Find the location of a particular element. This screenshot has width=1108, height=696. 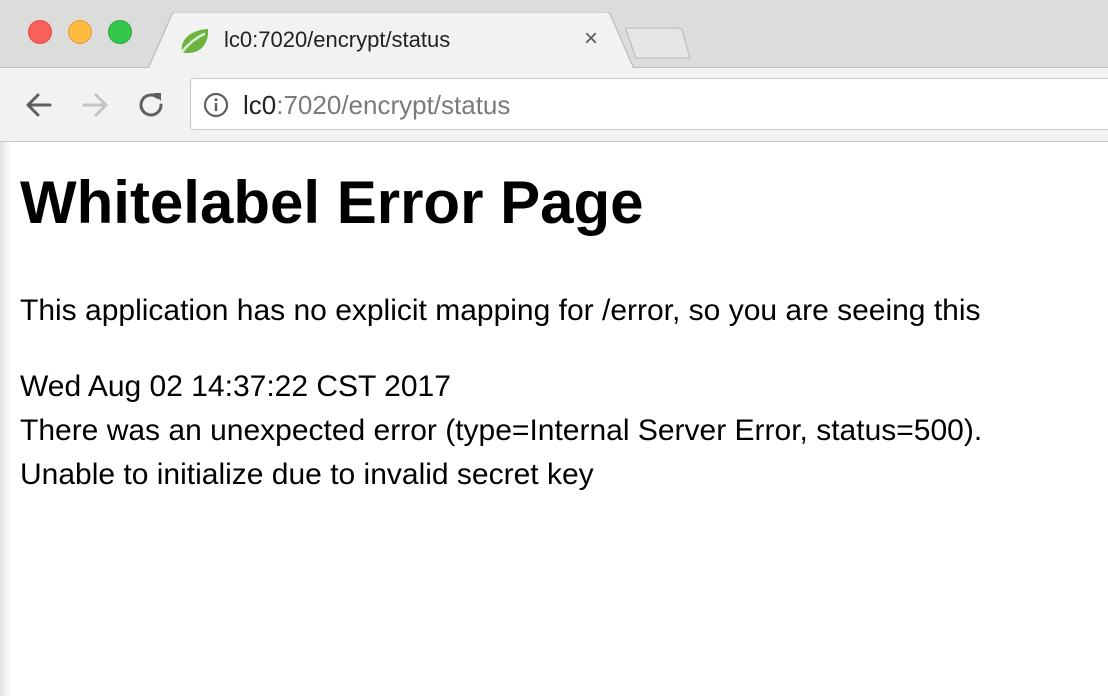

address-url: lc0:7020/encrypt/status is located at coordinates (376, 105).